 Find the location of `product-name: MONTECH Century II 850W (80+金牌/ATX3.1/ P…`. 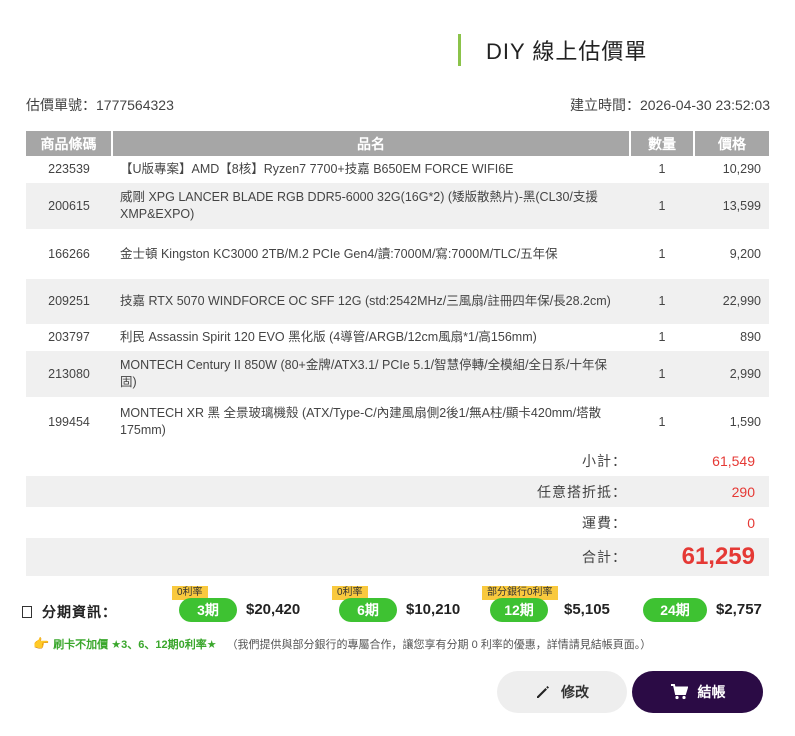

product-name: MONTECH Century II 850W (80+金牌/ATX3.1/ P… is located at coordinates (371, 374).